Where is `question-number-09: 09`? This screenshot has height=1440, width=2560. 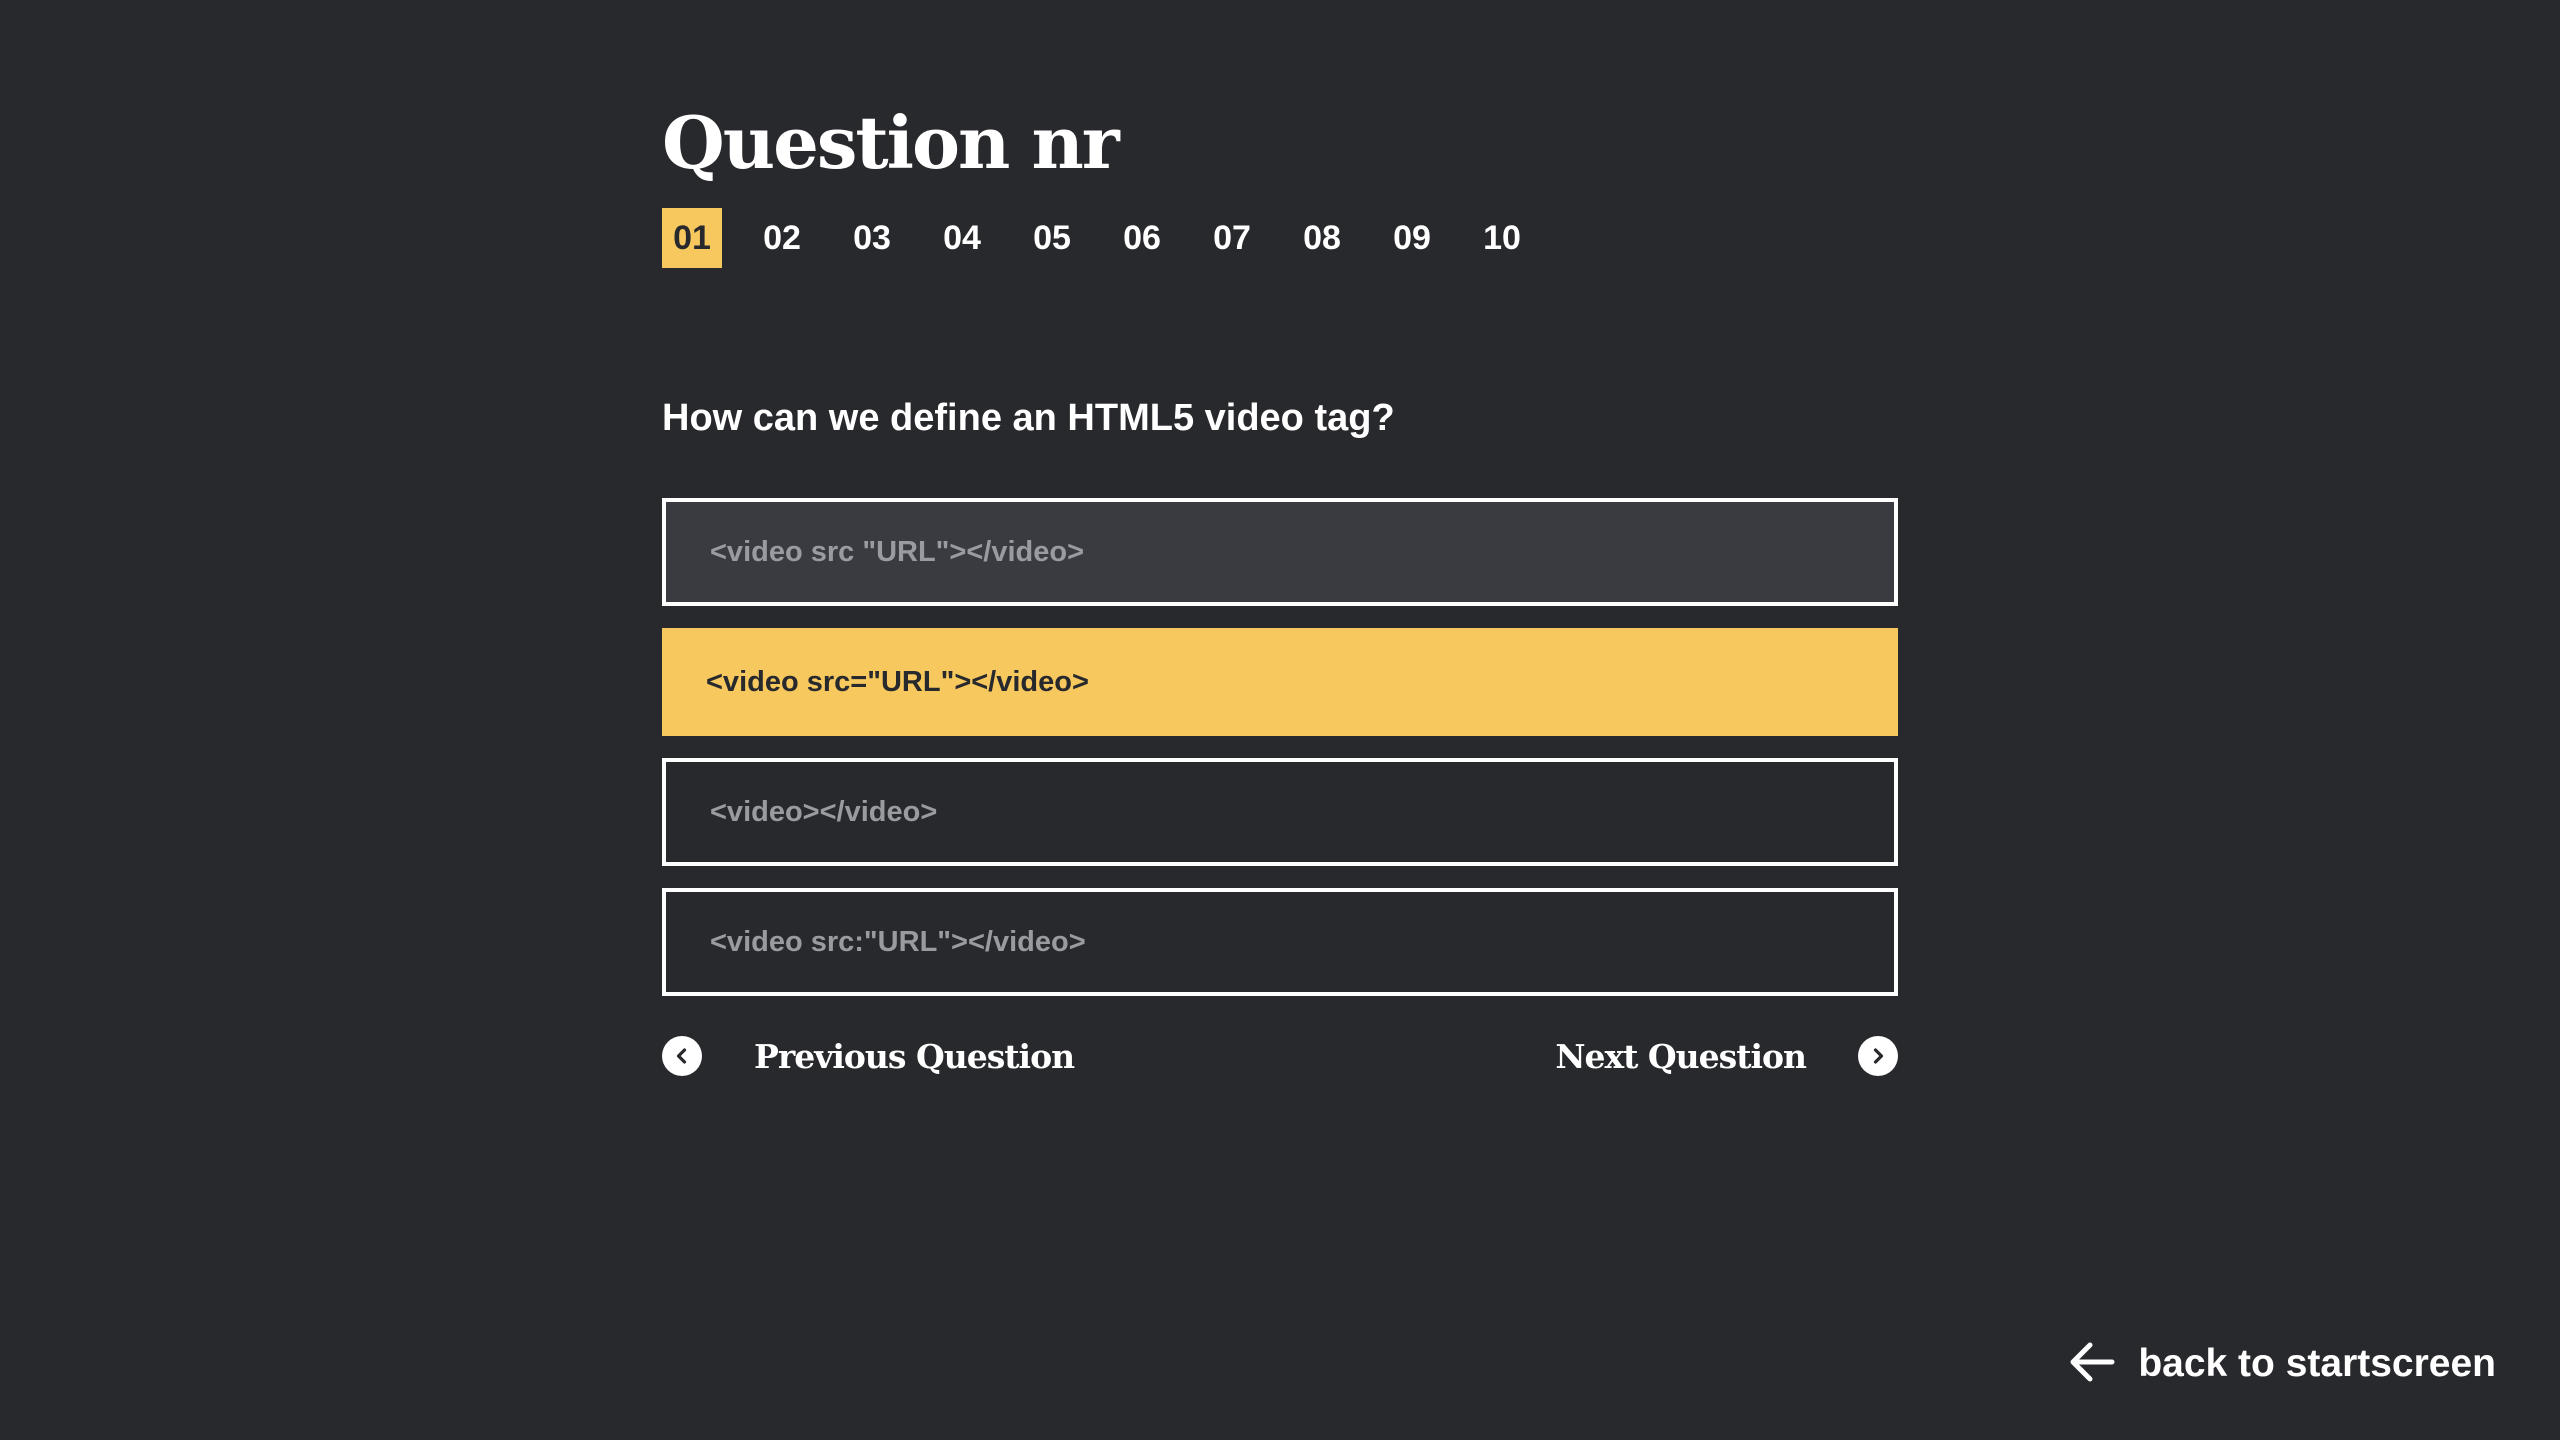 question-number-09: 09 is located at coordinates (1412, 238).